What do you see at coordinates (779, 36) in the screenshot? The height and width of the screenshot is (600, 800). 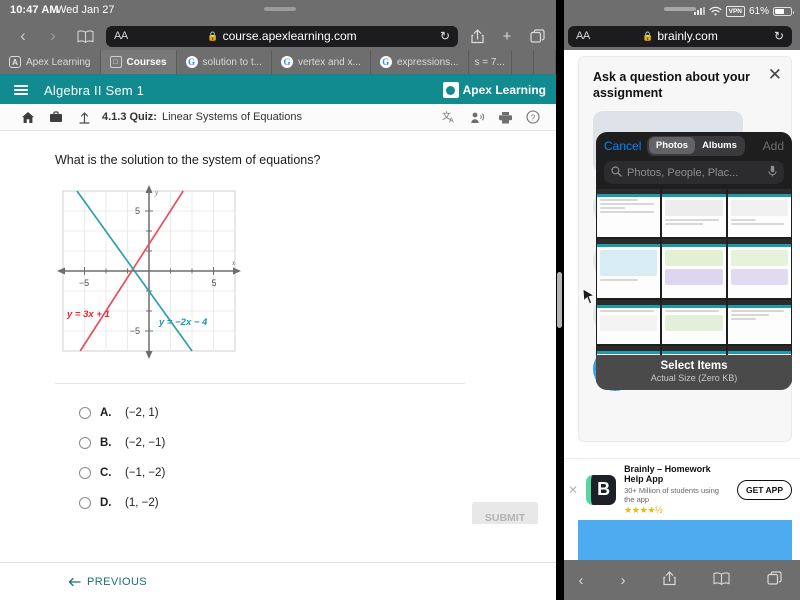 I see `right-reload-icon: ↻` at bounding box center [779, 36].